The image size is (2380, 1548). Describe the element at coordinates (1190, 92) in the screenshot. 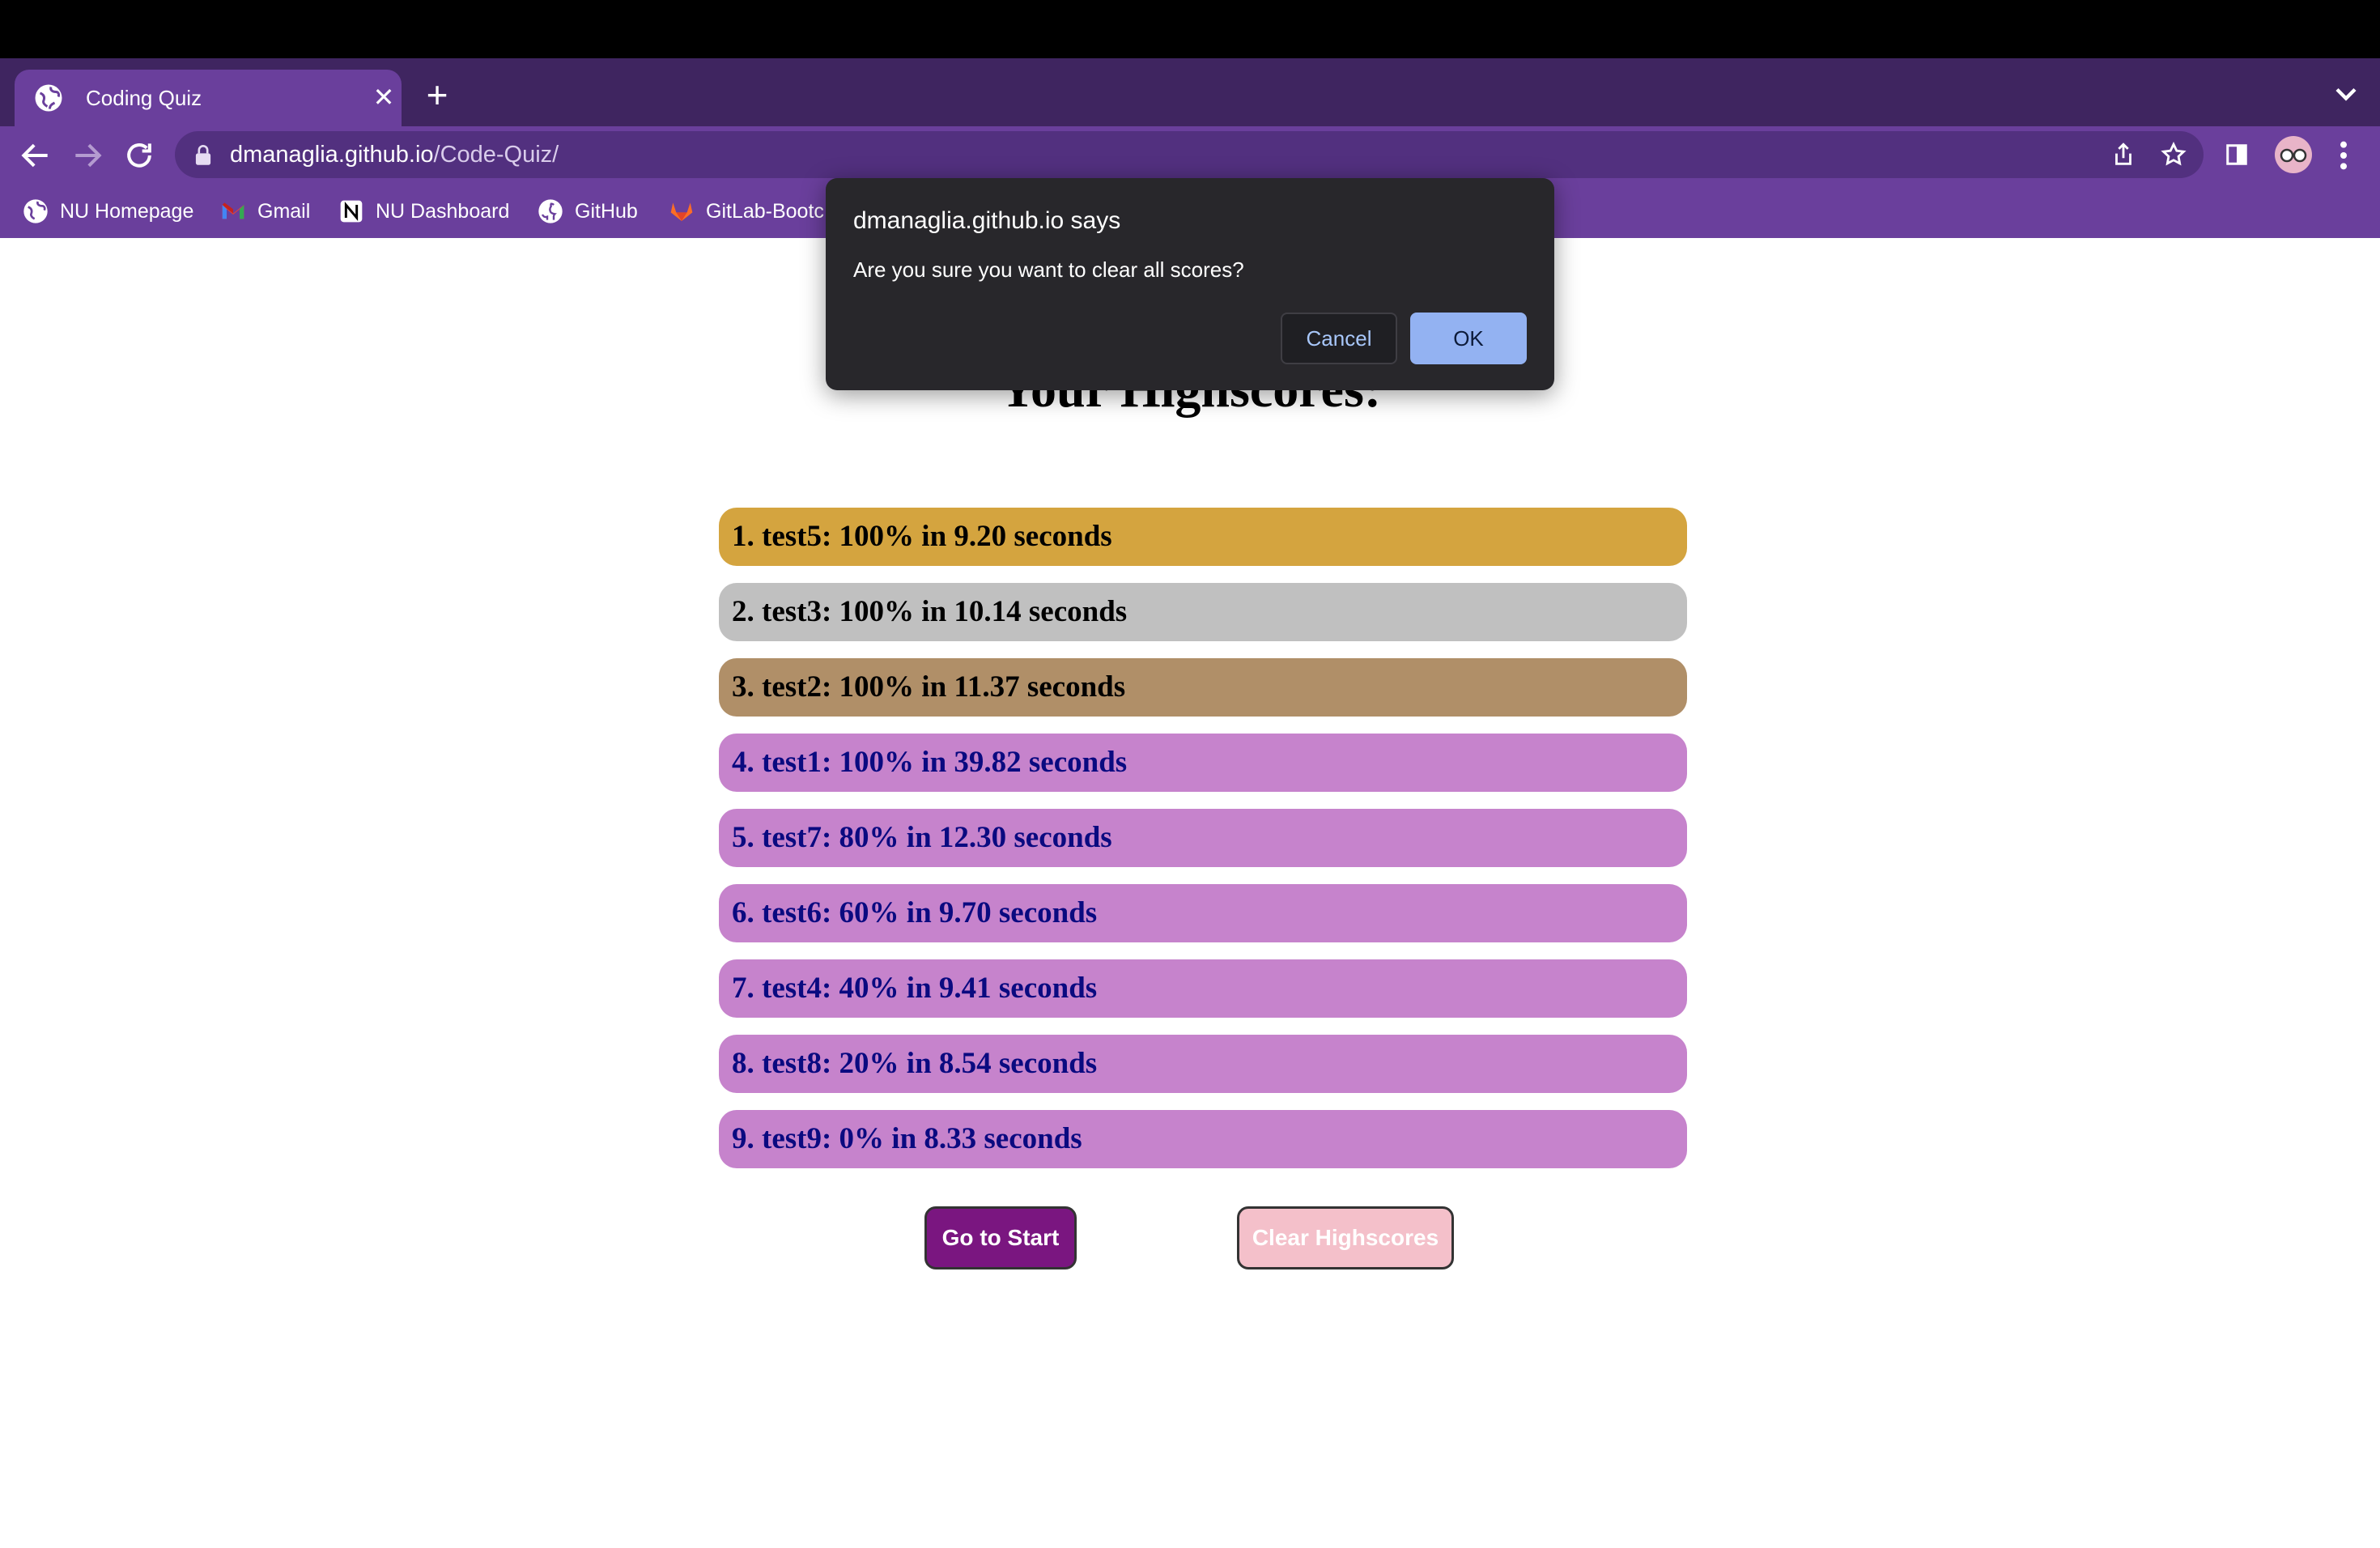

I see `tab-strip: Coding Quiz ✕ +` at that location.